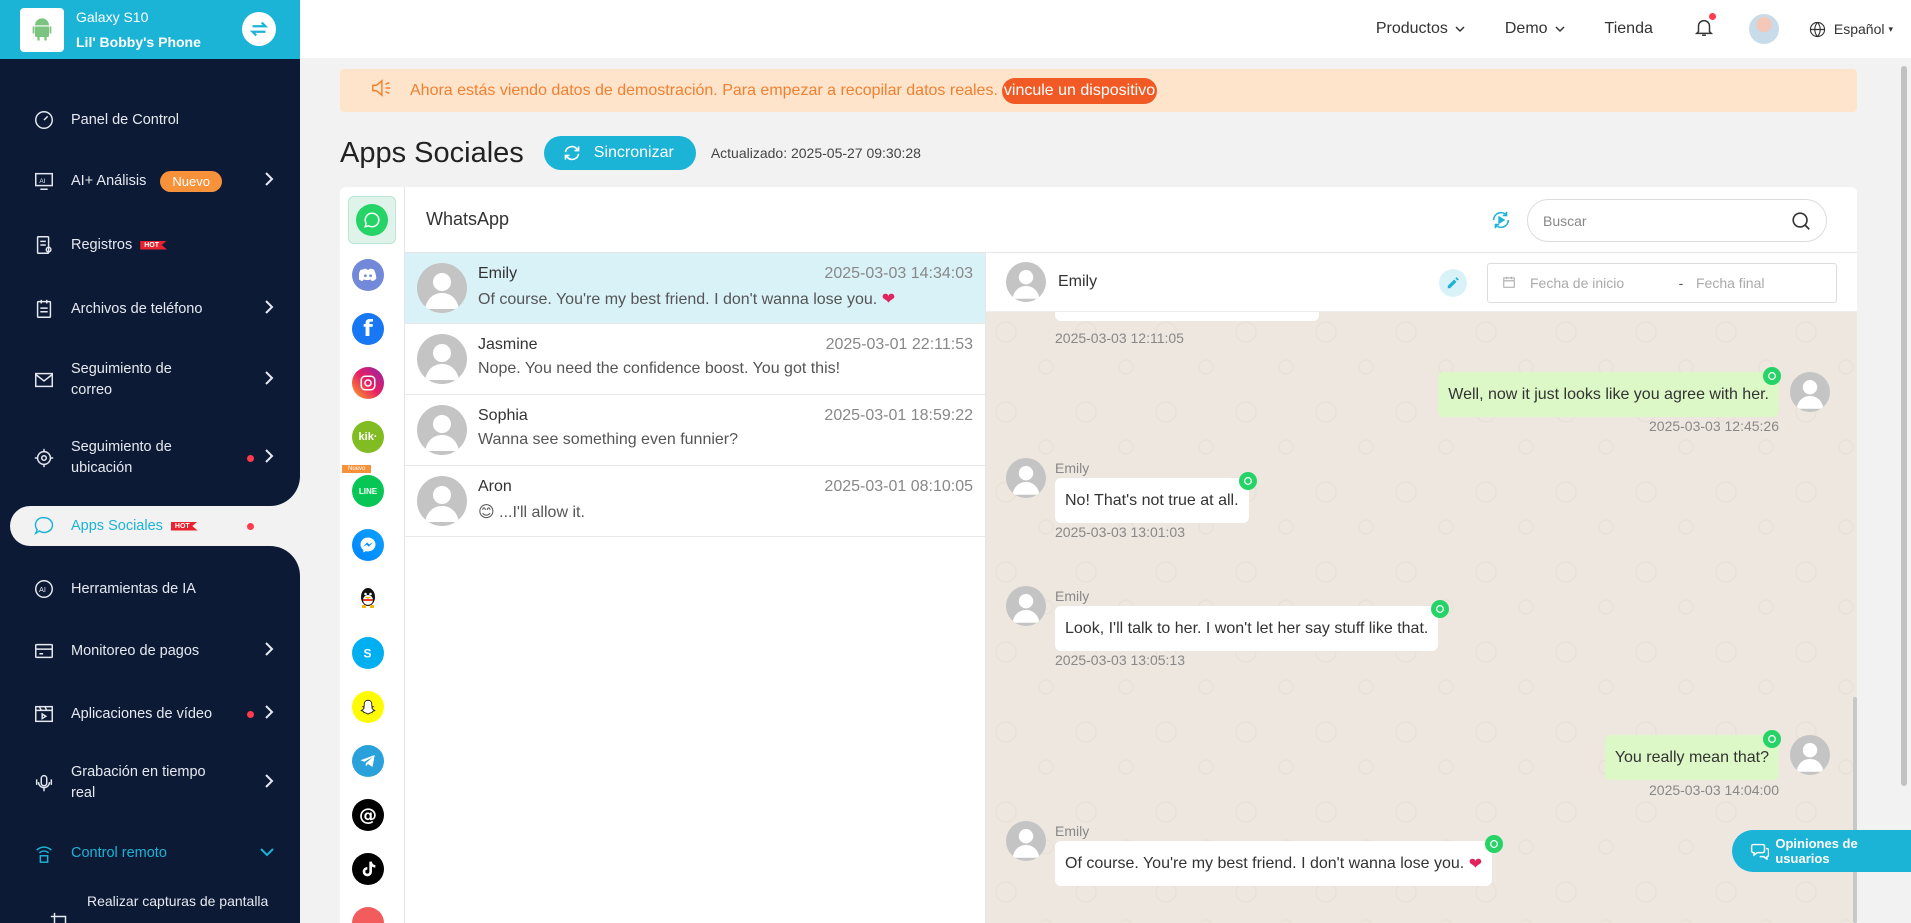  What do you see at coordinates (1105, 29) in the screenshot?
I see `top-bar: Productos Demo Tienda Español ▾` at bounding box center [1105, 29].